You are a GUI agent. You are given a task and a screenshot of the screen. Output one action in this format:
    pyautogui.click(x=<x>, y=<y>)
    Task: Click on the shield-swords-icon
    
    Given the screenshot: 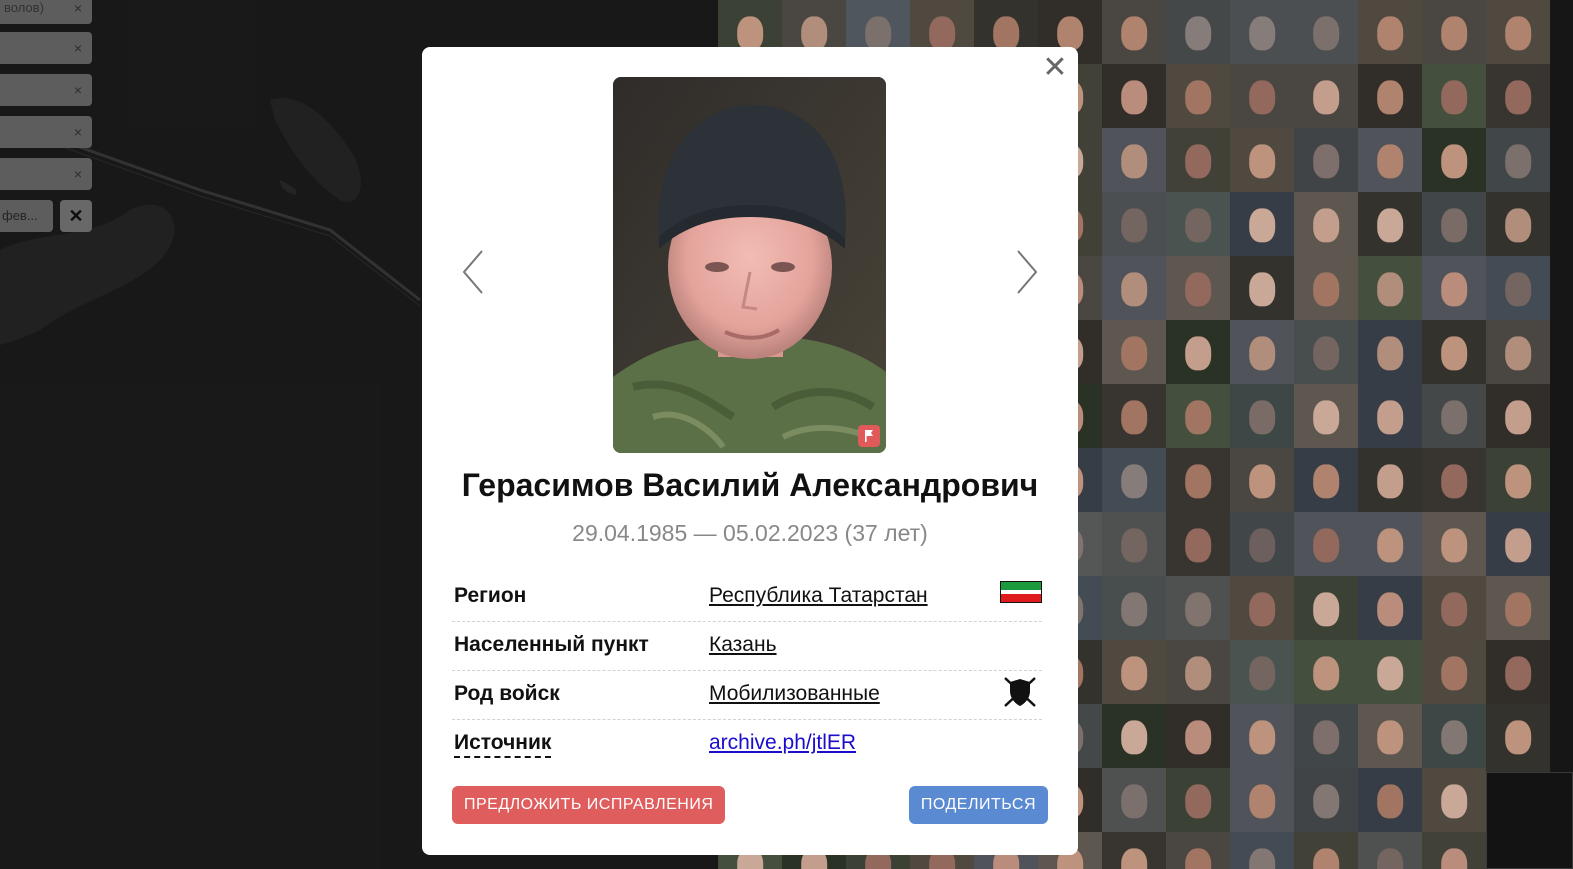 What is the action you would take?
    pyautogui.click(x=1020, y=694)
    